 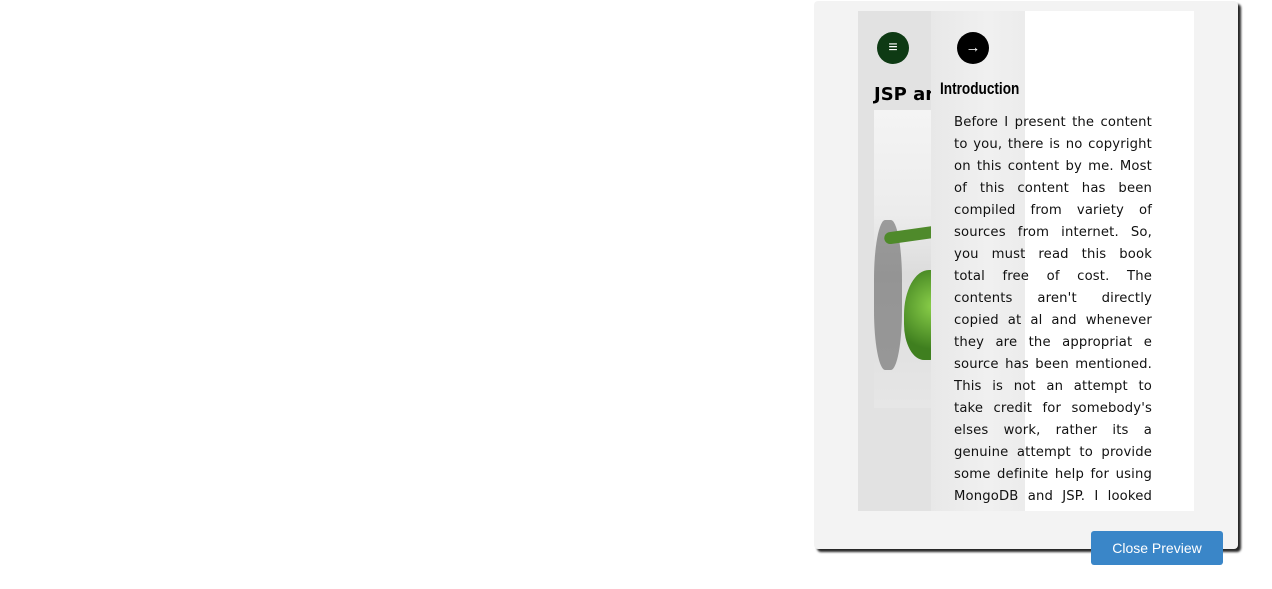 What do you see at coordinates (902, 94) in the screenshot?
I see `cover-title: JSP and` at bounding box center [902, 94].